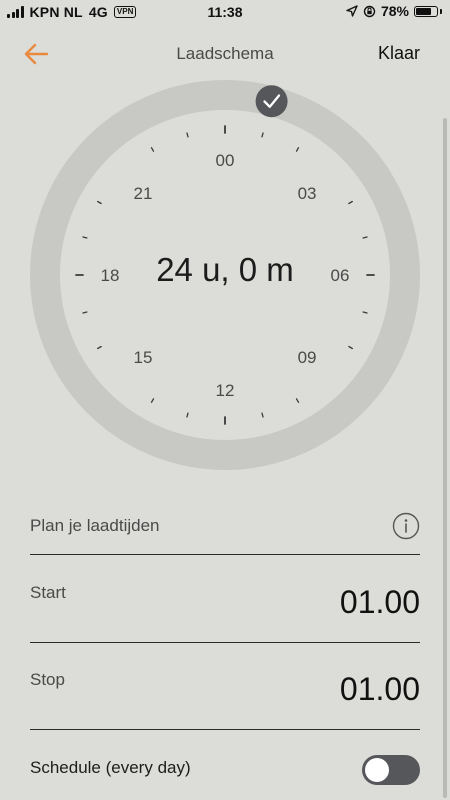 This screenshot has height=800, width=450. I want to click on stop-time-row: Stop 01.00, so click(225, 686).